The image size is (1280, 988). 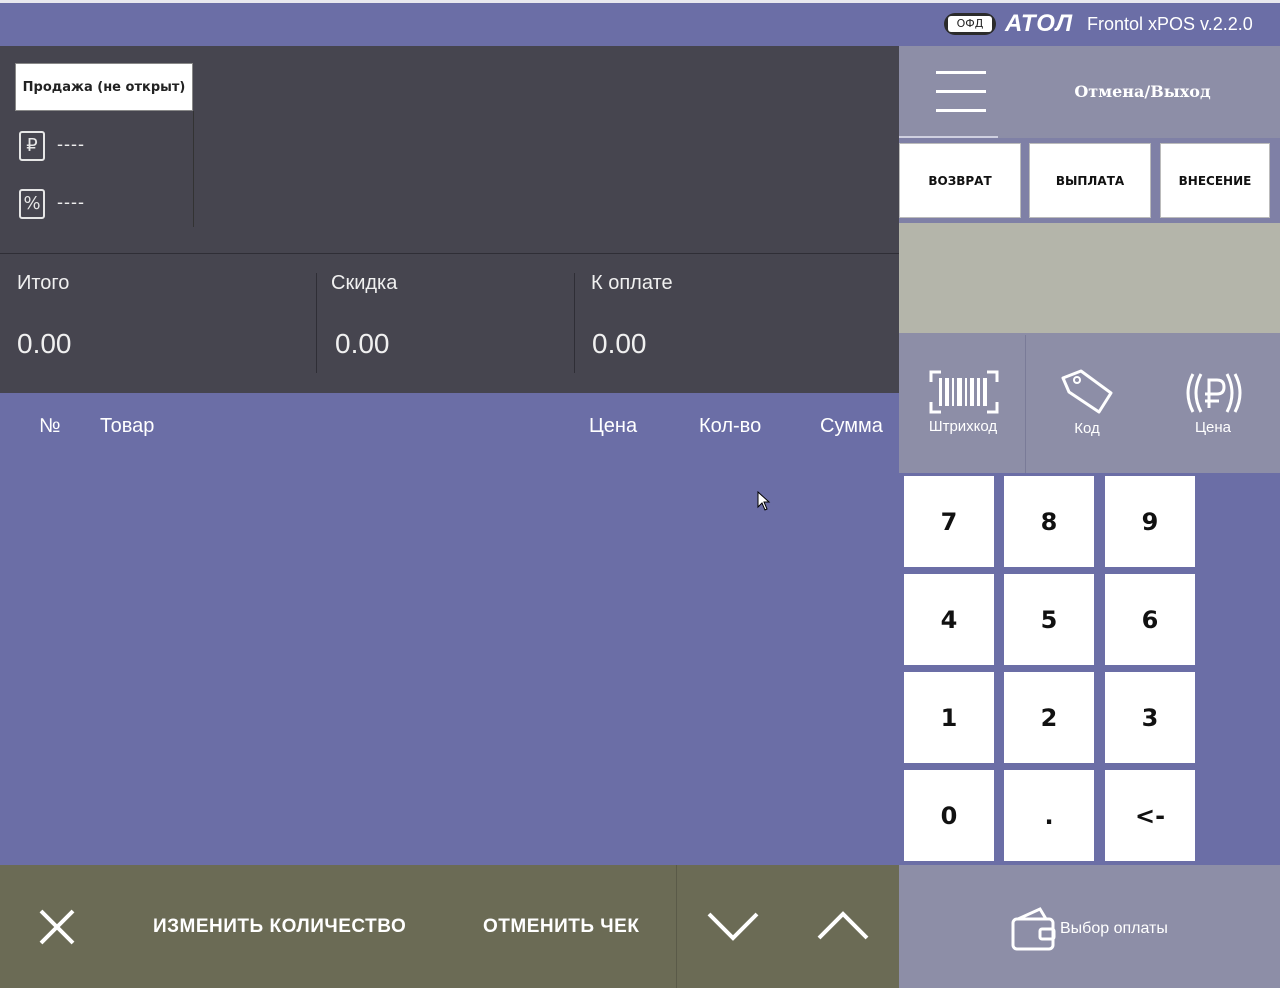 I want to click on ofd-badge-label: ОФД, so click(x=970, y=24).